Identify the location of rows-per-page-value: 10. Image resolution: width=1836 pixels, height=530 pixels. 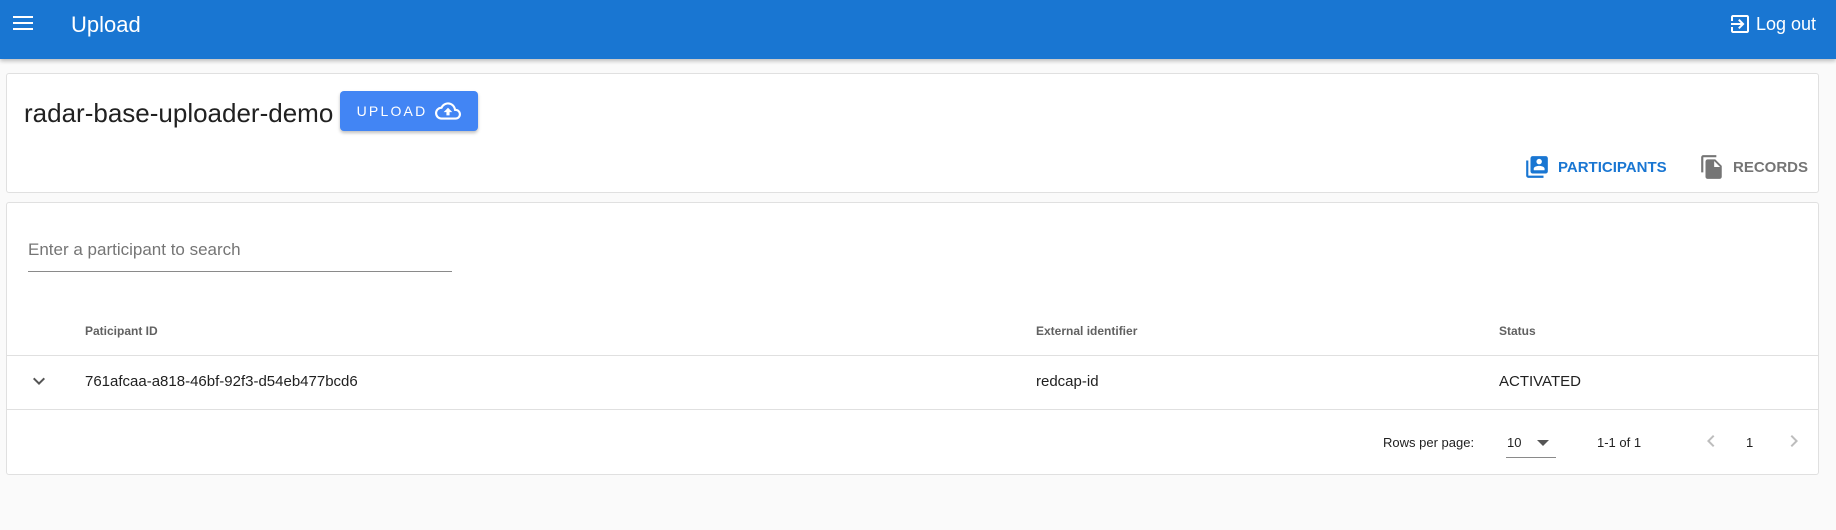
(1514, 442).